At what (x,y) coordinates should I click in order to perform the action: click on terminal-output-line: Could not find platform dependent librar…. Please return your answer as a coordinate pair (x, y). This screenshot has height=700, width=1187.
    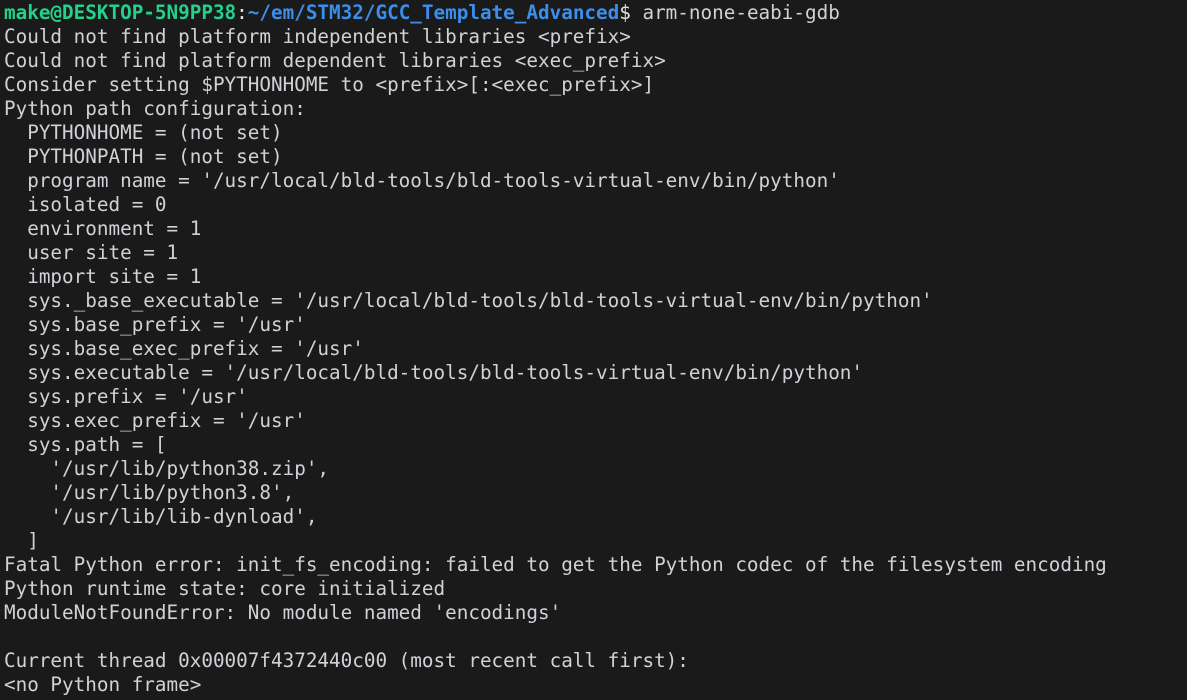
    Looking at the image, I should click on (335, 60).